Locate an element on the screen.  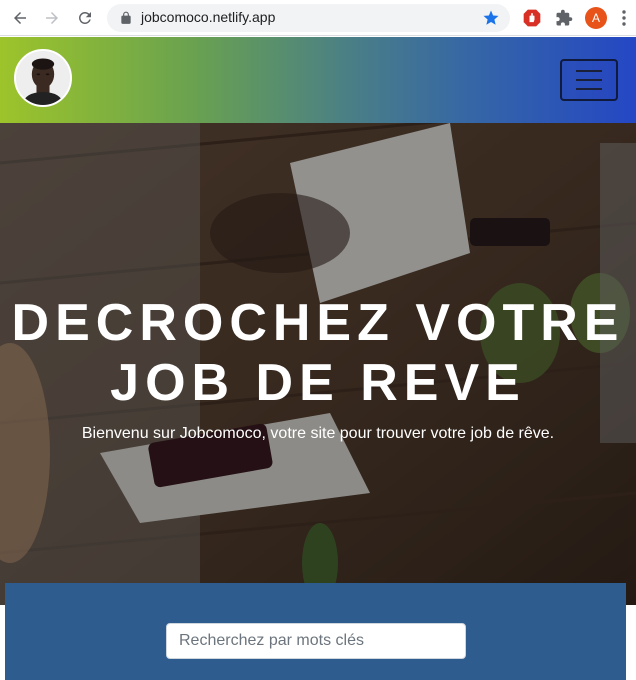
back-arrow-icon is located at coordinates (20, 18).